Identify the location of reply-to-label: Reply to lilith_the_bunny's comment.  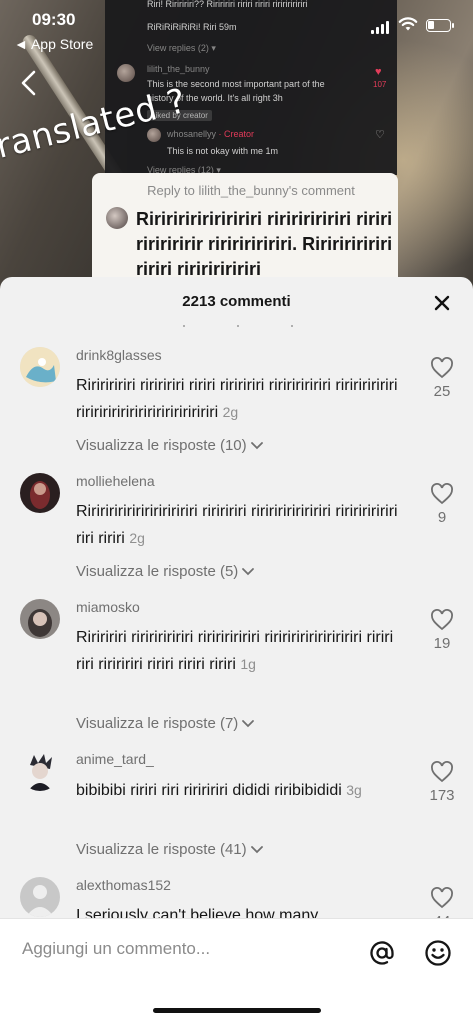
(251, 190).